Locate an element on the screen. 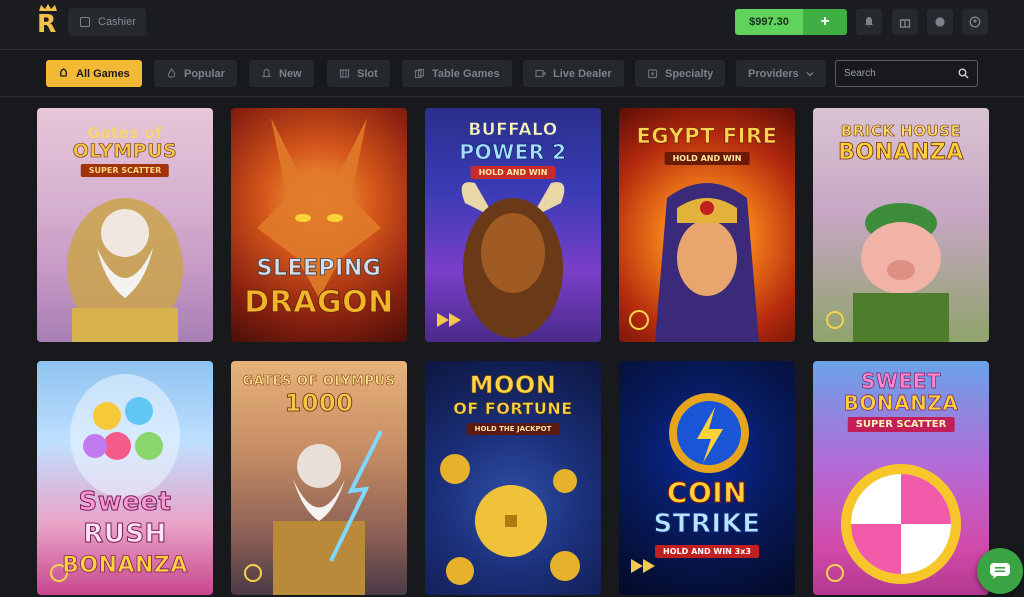 The height and width of the screenshot is (597, 1024). game-tile-sweet-rush-bonanza: Sweet RUSH BONANZA is located at coordinates (125, 478).